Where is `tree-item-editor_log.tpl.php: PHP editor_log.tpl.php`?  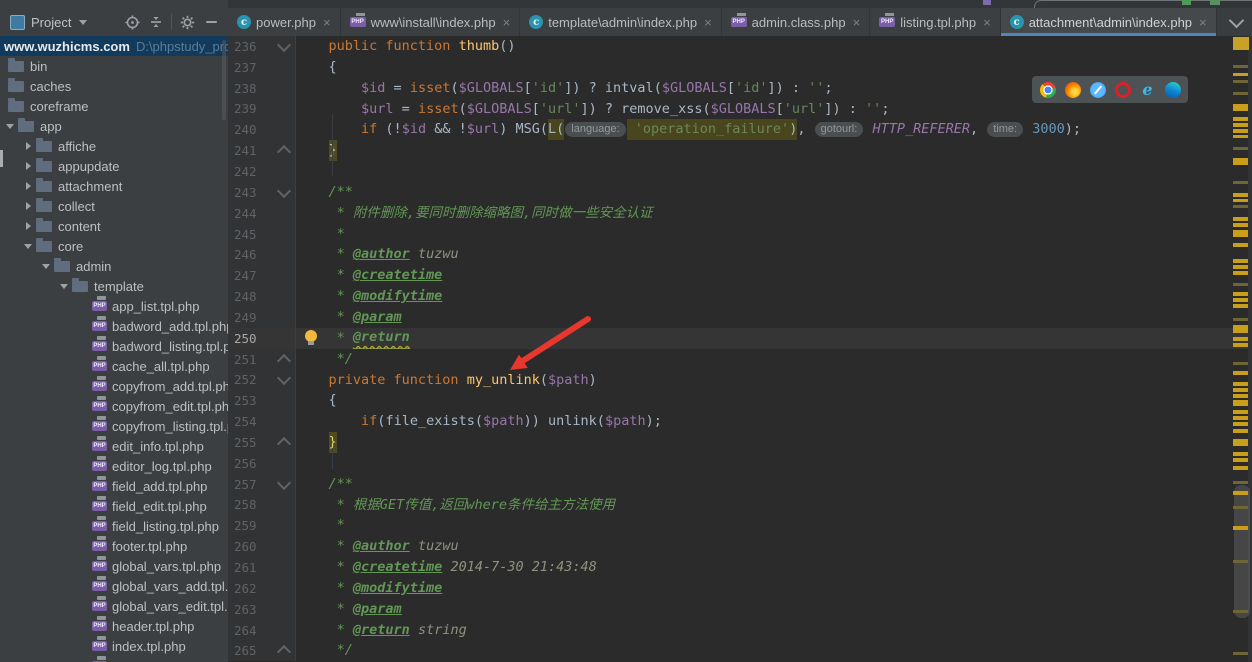 tree-item-editor_log.tpl.php: PHP editor_log.tpl.php is located at coordinates (114, 466).